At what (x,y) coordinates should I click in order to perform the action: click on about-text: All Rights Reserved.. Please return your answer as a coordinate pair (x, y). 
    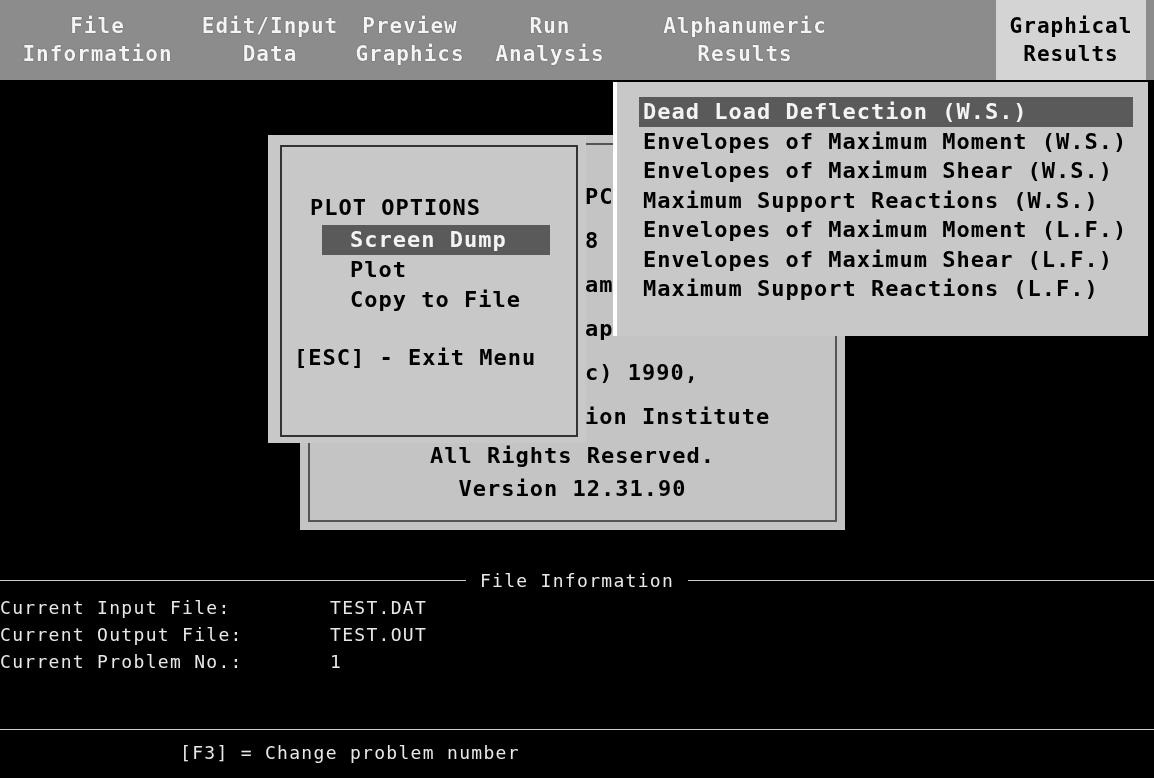
    Looking at the image, I should click on (572, 456).